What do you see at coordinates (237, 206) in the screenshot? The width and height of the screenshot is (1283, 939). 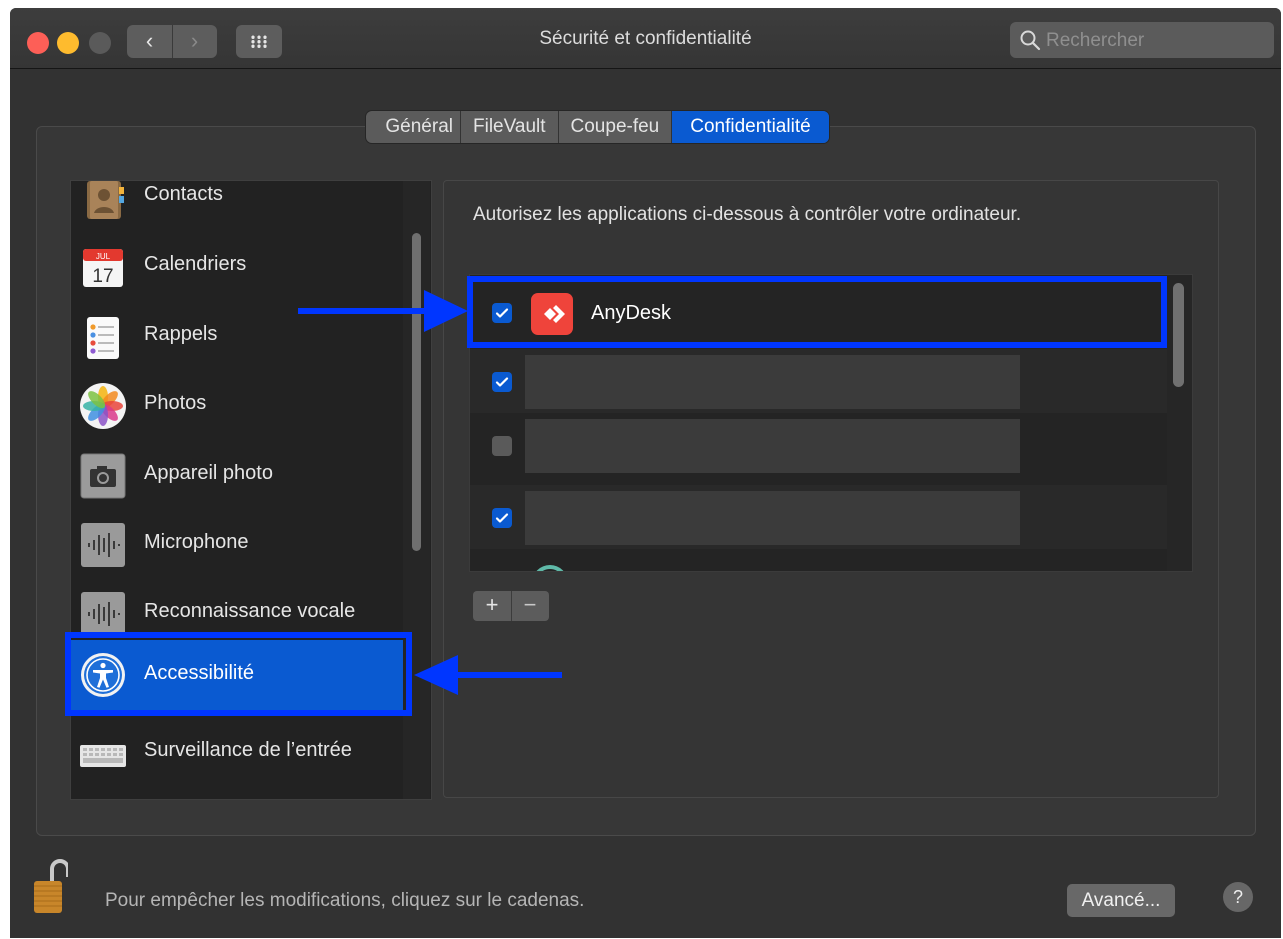 I see `sidebar-item-contacts: Contacts` at bounding box center [237, 206].